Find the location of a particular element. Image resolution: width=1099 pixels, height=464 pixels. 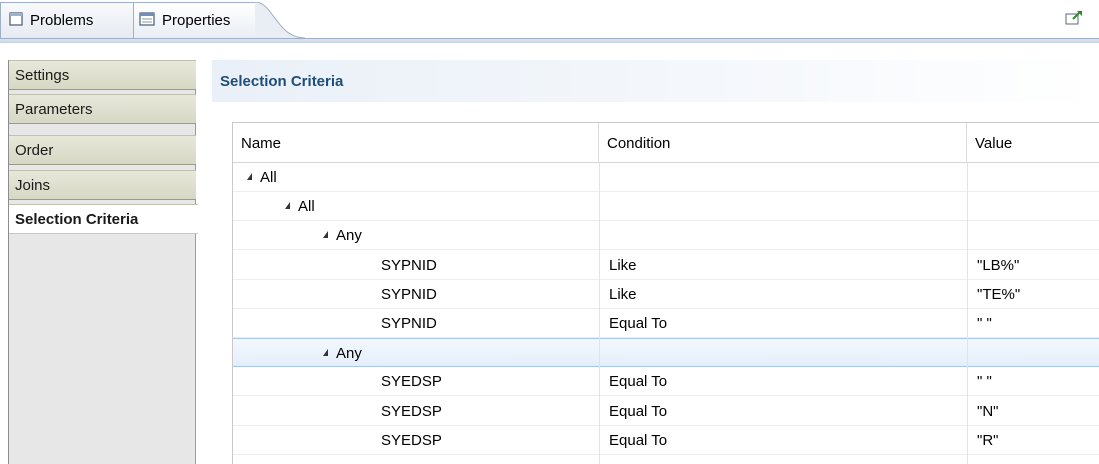

category-parameters: Parameters is located at coordinates (102, 109).